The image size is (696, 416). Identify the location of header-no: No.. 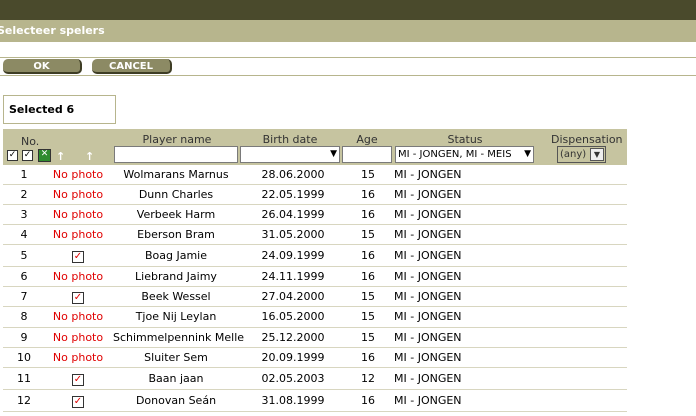
(30, 141).